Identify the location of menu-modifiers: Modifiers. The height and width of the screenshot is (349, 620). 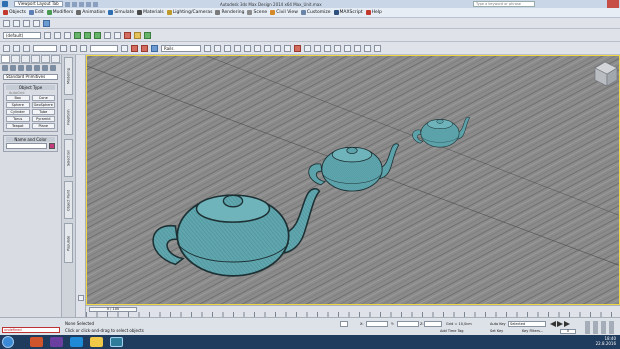
(59, 12).